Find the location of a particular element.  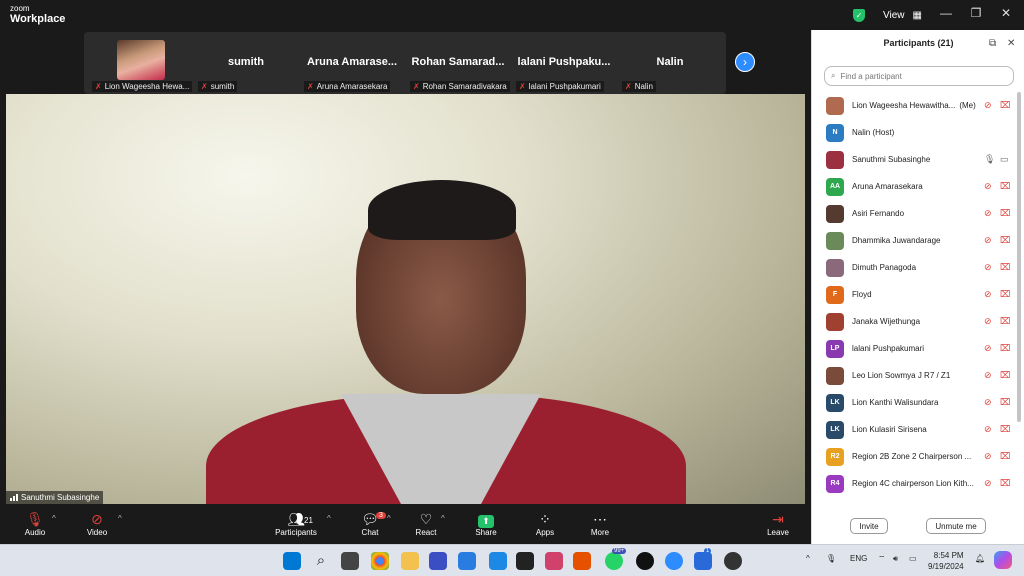

restore-icon: ❐ is located at coordinates (976, 13).